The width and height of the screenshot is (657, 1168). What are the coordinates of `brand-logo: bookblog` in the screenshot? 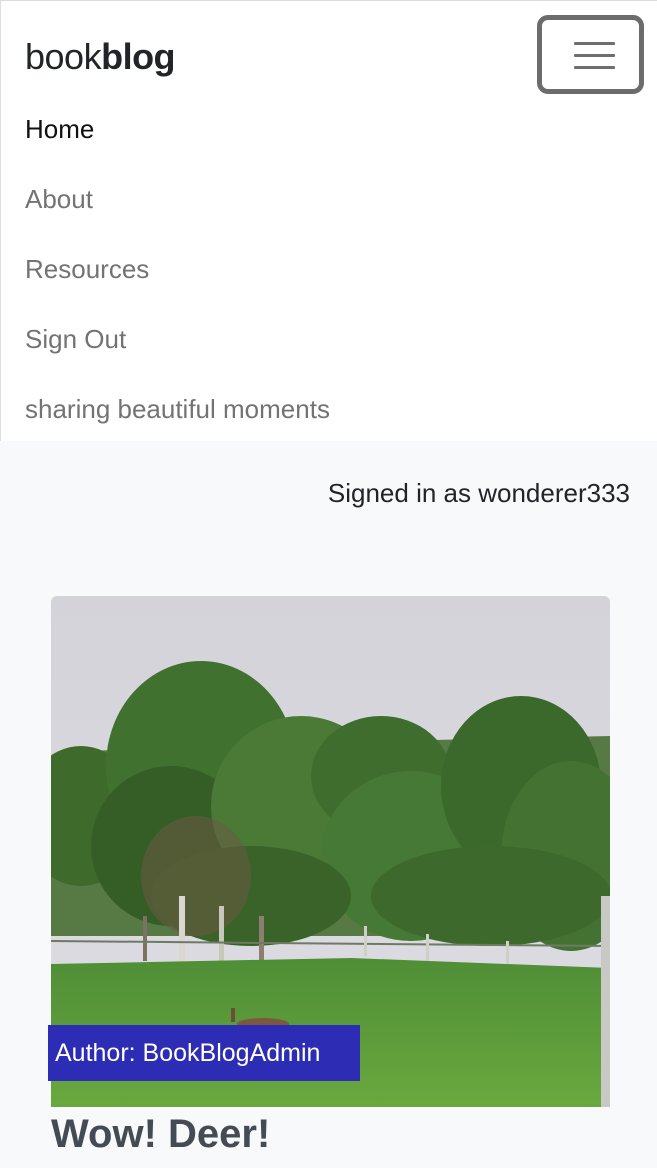 It's located at (100, 57).